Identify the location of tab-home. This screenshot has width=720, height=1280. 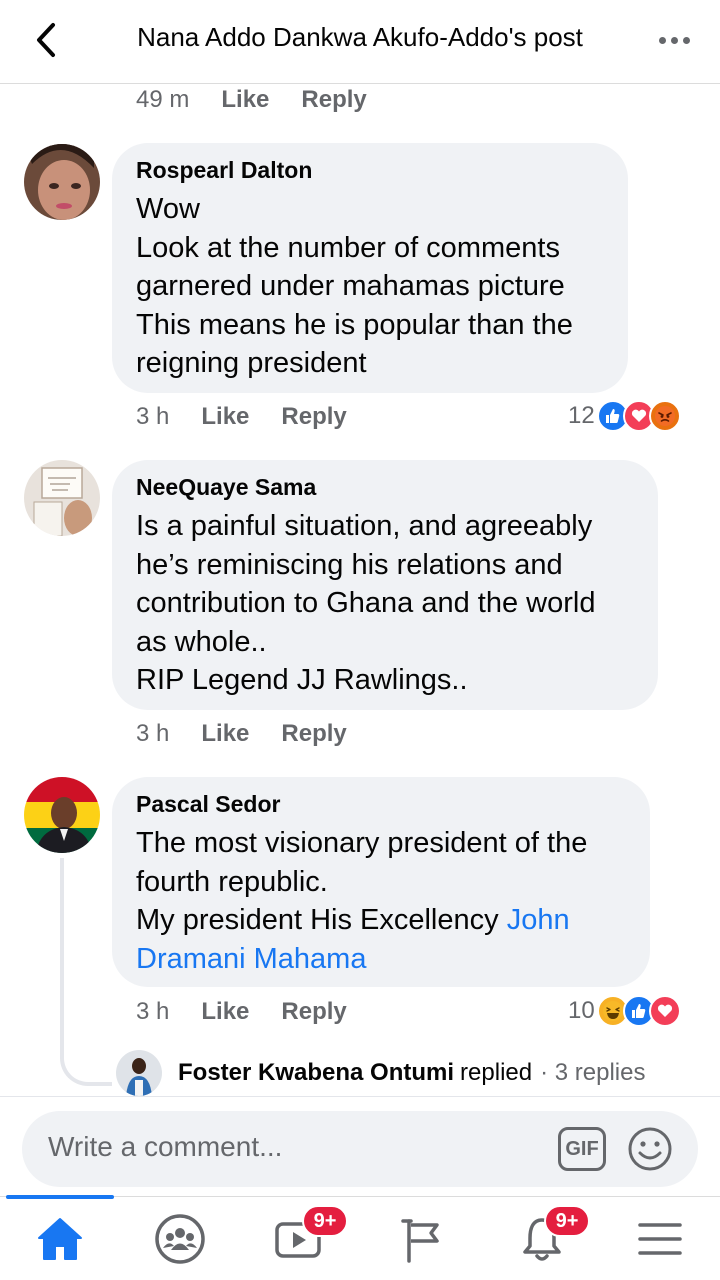
(60, 1239).